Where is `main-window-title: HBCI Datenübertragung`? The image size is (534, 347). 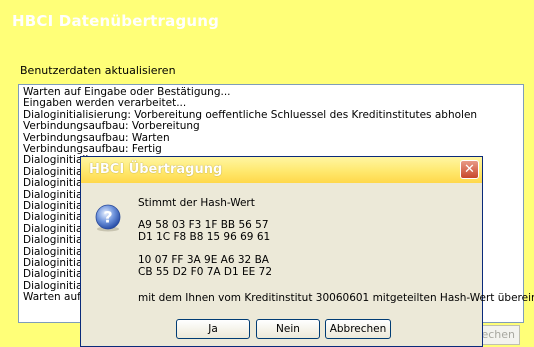
main-window-title: HBCI Datenübertragung is located at coordinates (116, 21).